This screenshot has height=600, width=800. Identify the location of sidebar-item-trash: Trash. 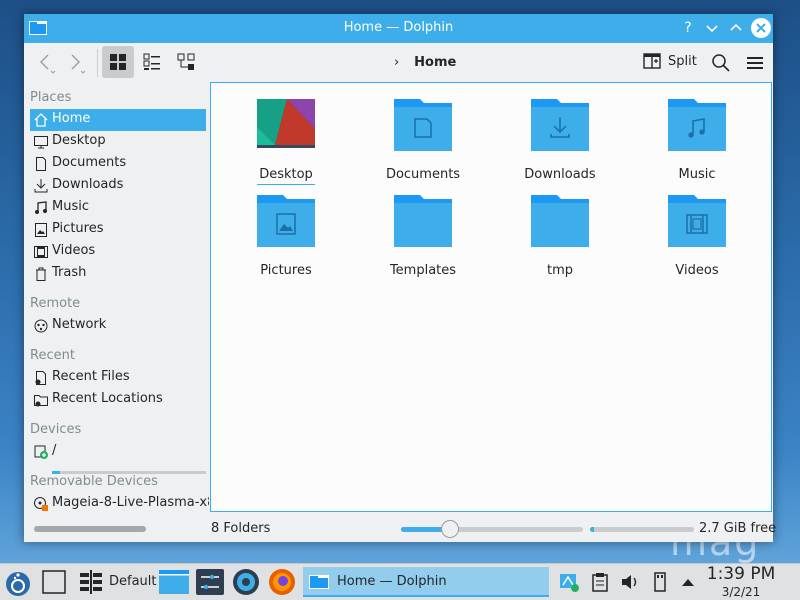
(118, 274).